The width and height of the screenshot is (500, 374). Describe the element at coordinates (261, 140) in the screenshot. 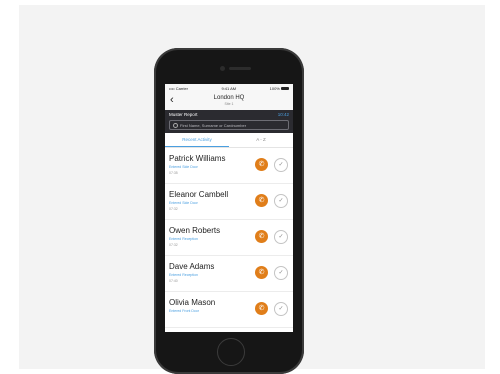

I see `tab-a-z: A - Z` at that location.